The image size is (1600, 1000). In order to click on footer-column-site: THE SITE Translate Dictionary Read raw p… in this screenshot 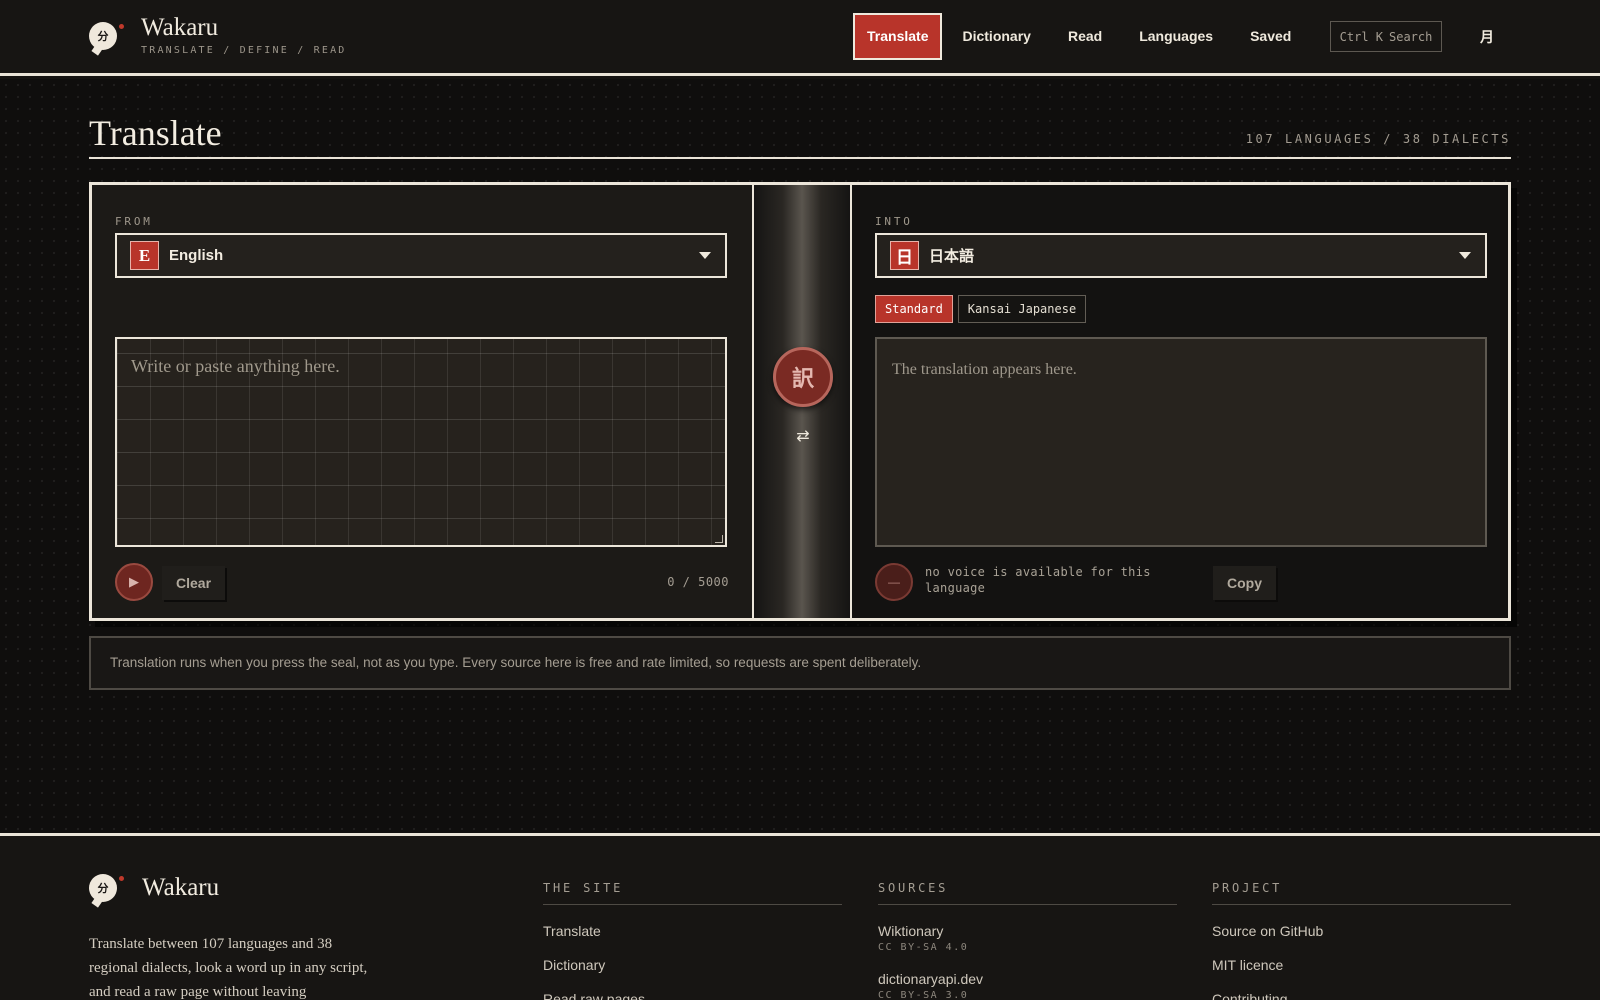, I will do `click(692, 940)`.